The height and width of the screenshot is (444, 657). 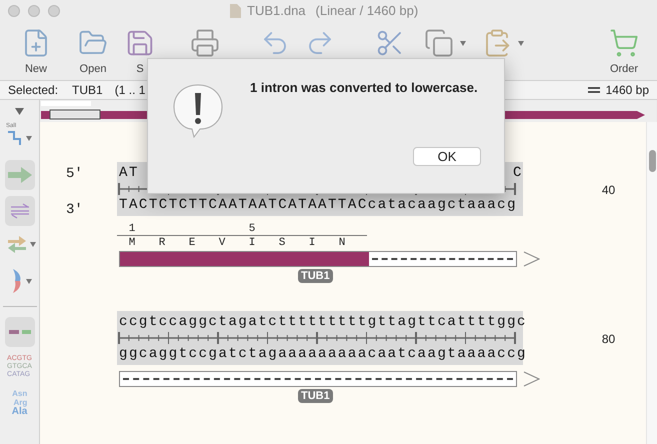 I want to click on arrow-icon, so click(x=20, y=175).